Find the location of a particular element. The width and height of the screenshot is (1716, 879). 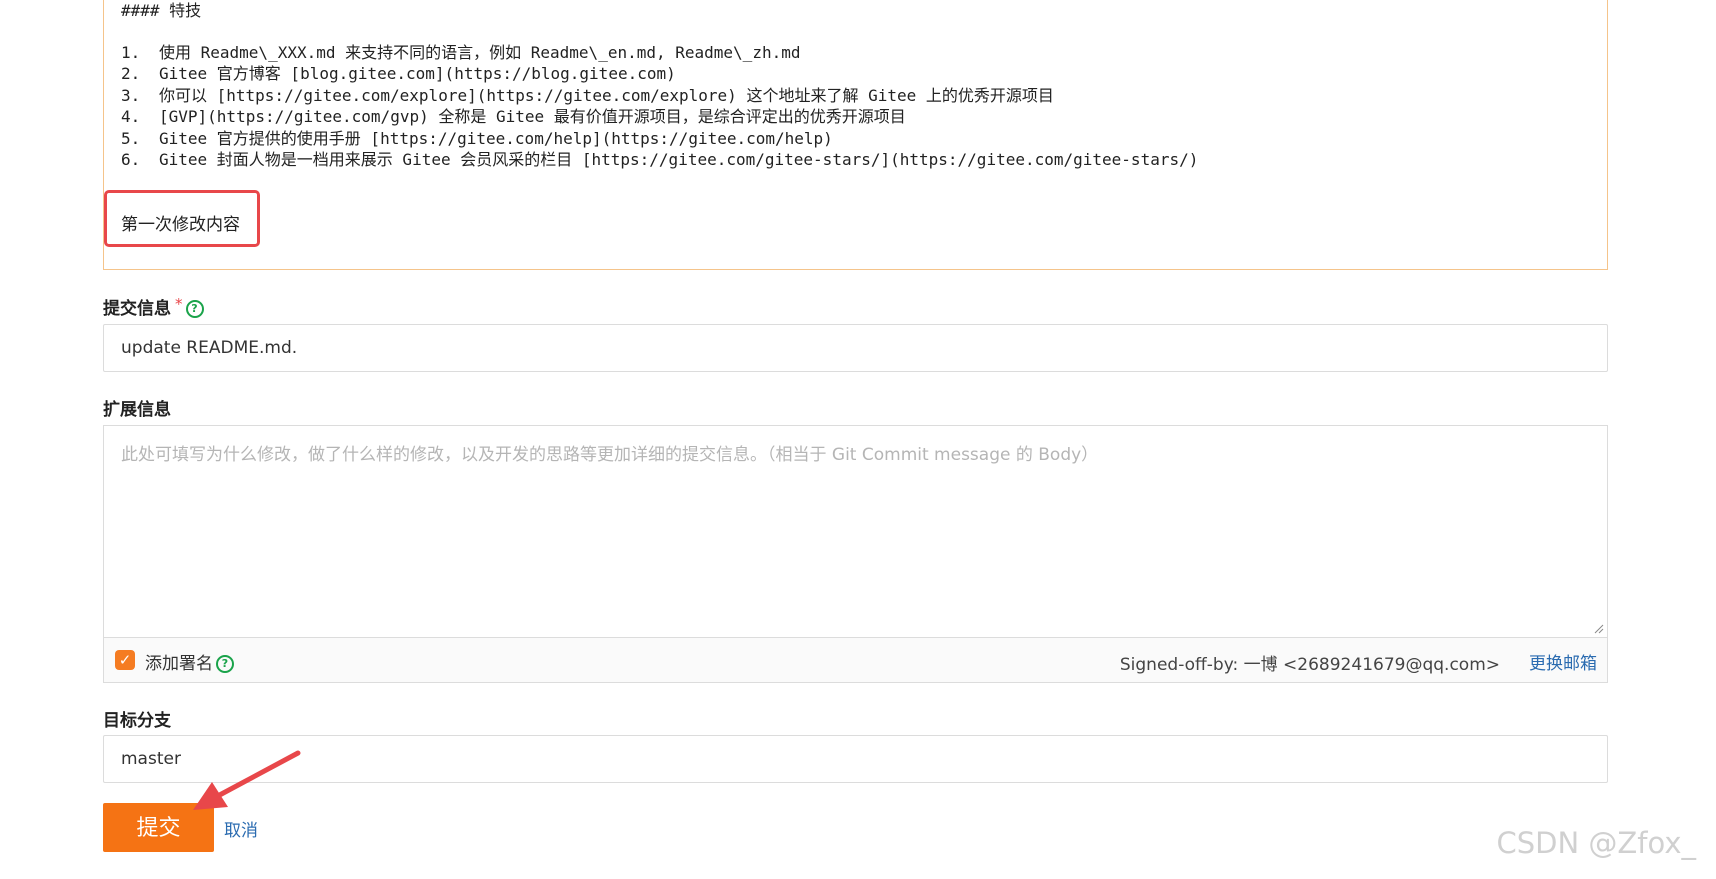

editor-heading: #### 特技 is located at coordinates (161, 10).